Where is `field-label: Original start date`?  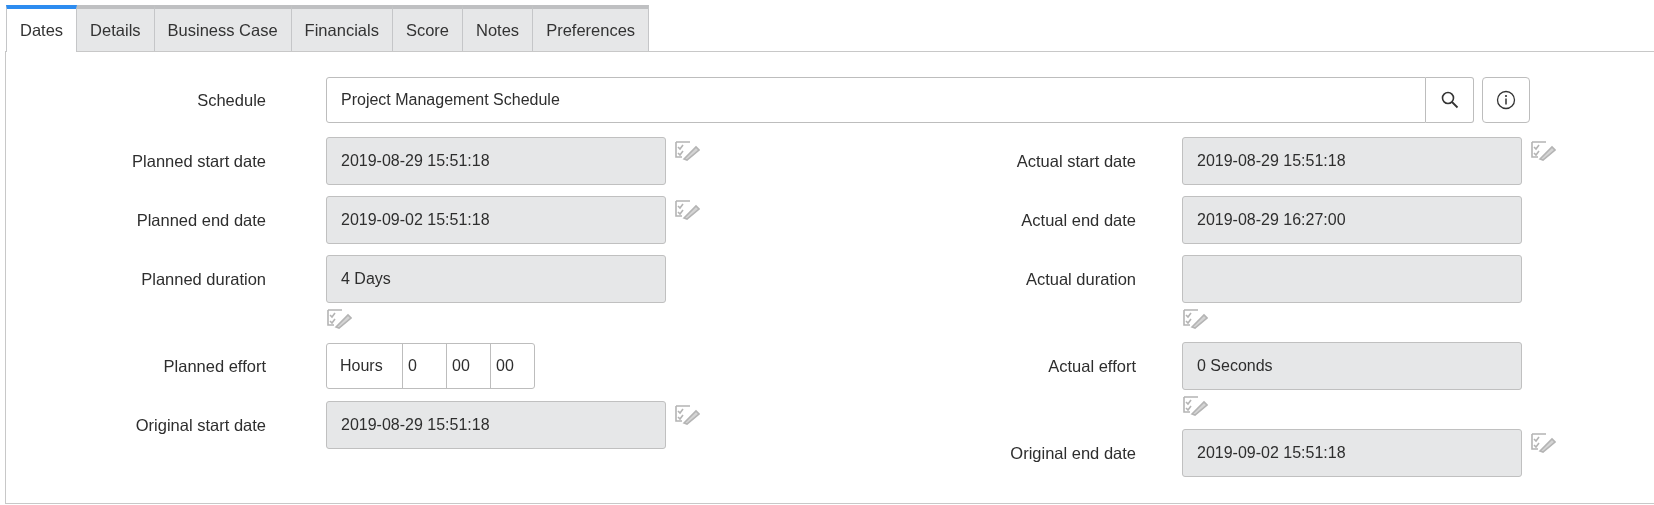 field-label: Original start date is located at coordinates (200, 425).